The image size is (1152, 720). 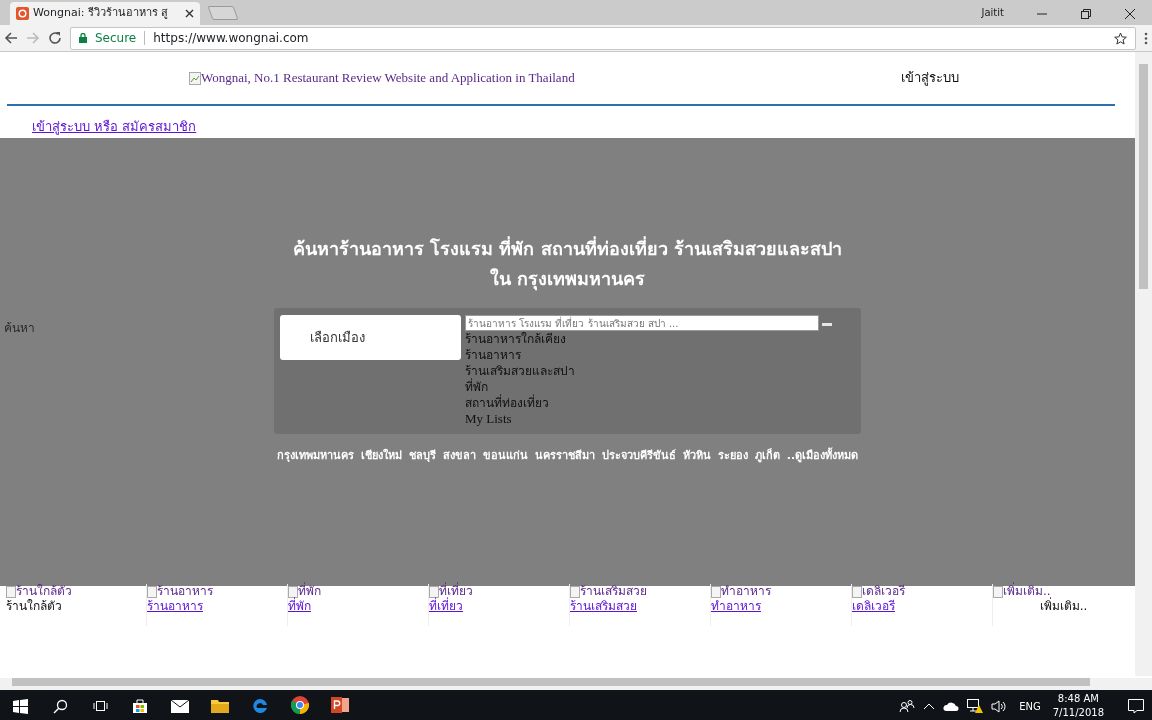 I want to click on suggestion-item: ร้านอาหารใกล้เคียง, so click(x=648, y=339).